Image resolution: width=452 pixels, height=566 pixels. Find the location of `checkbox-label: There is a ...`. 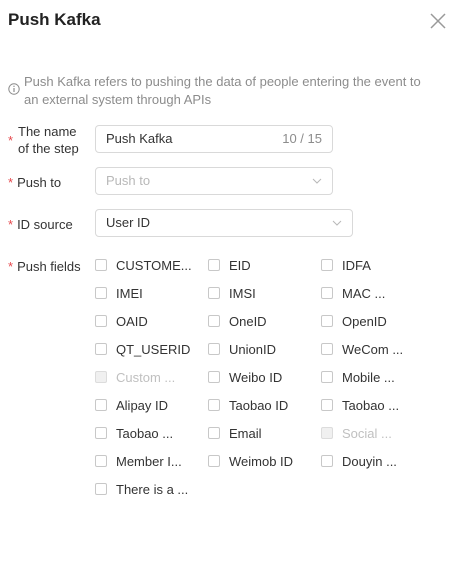

checkbox-label: There is a ... is located at coordinates (152, 489).